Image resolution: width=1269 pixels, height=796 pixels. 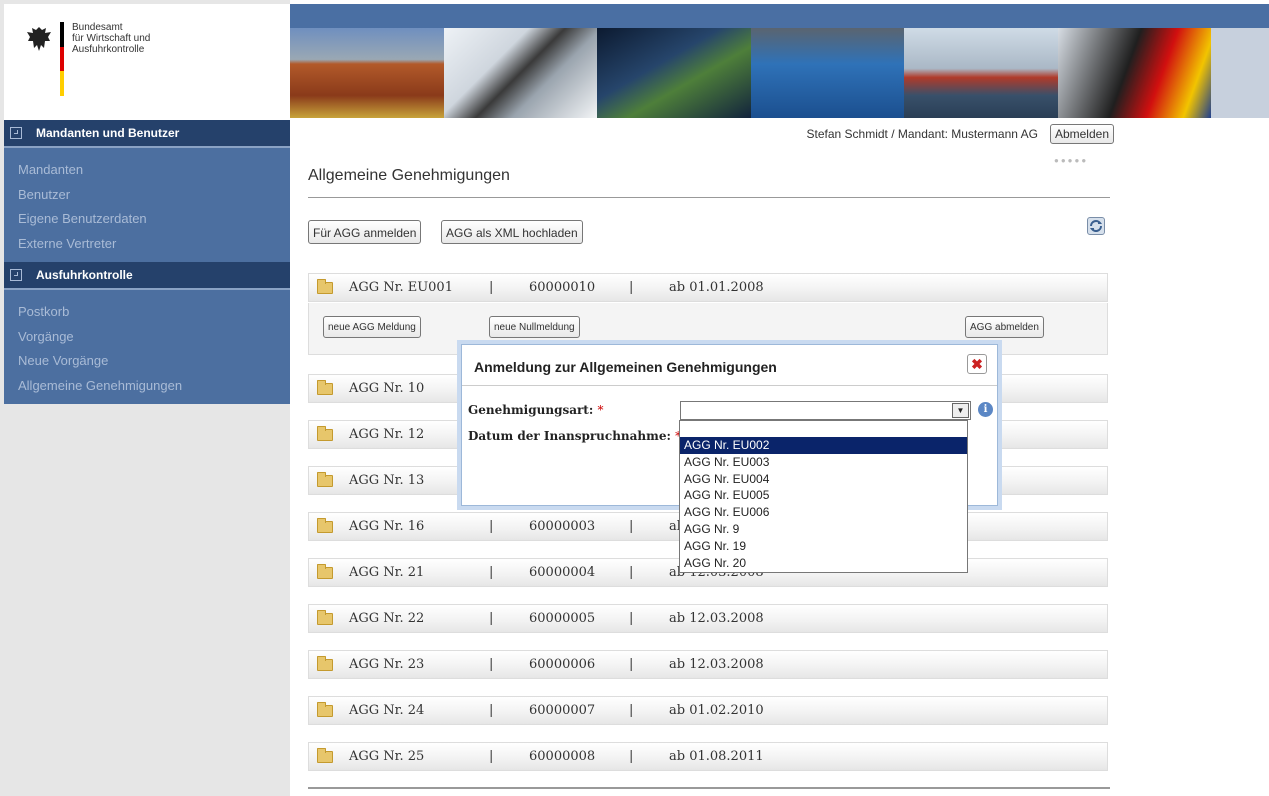 What do you see at coordinates (387, 710) in the screenshot?
I see `agg-name: AGG Nr. 24` at bounding box center [387, 710].